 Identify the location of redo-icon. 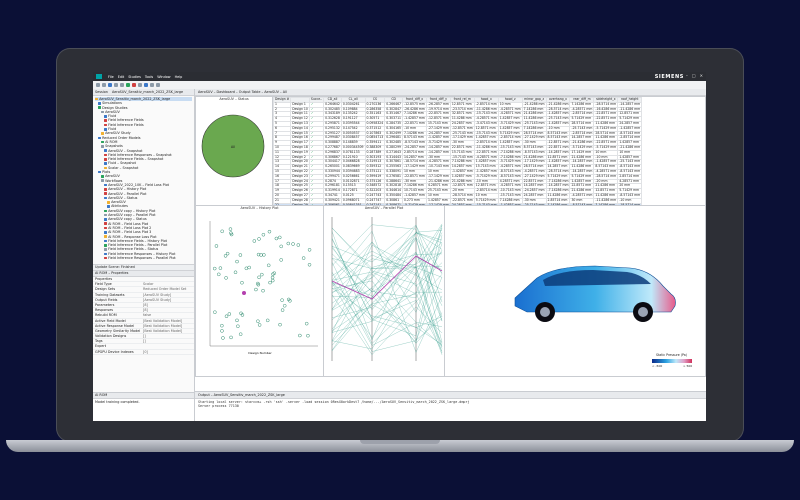
(122, 85).